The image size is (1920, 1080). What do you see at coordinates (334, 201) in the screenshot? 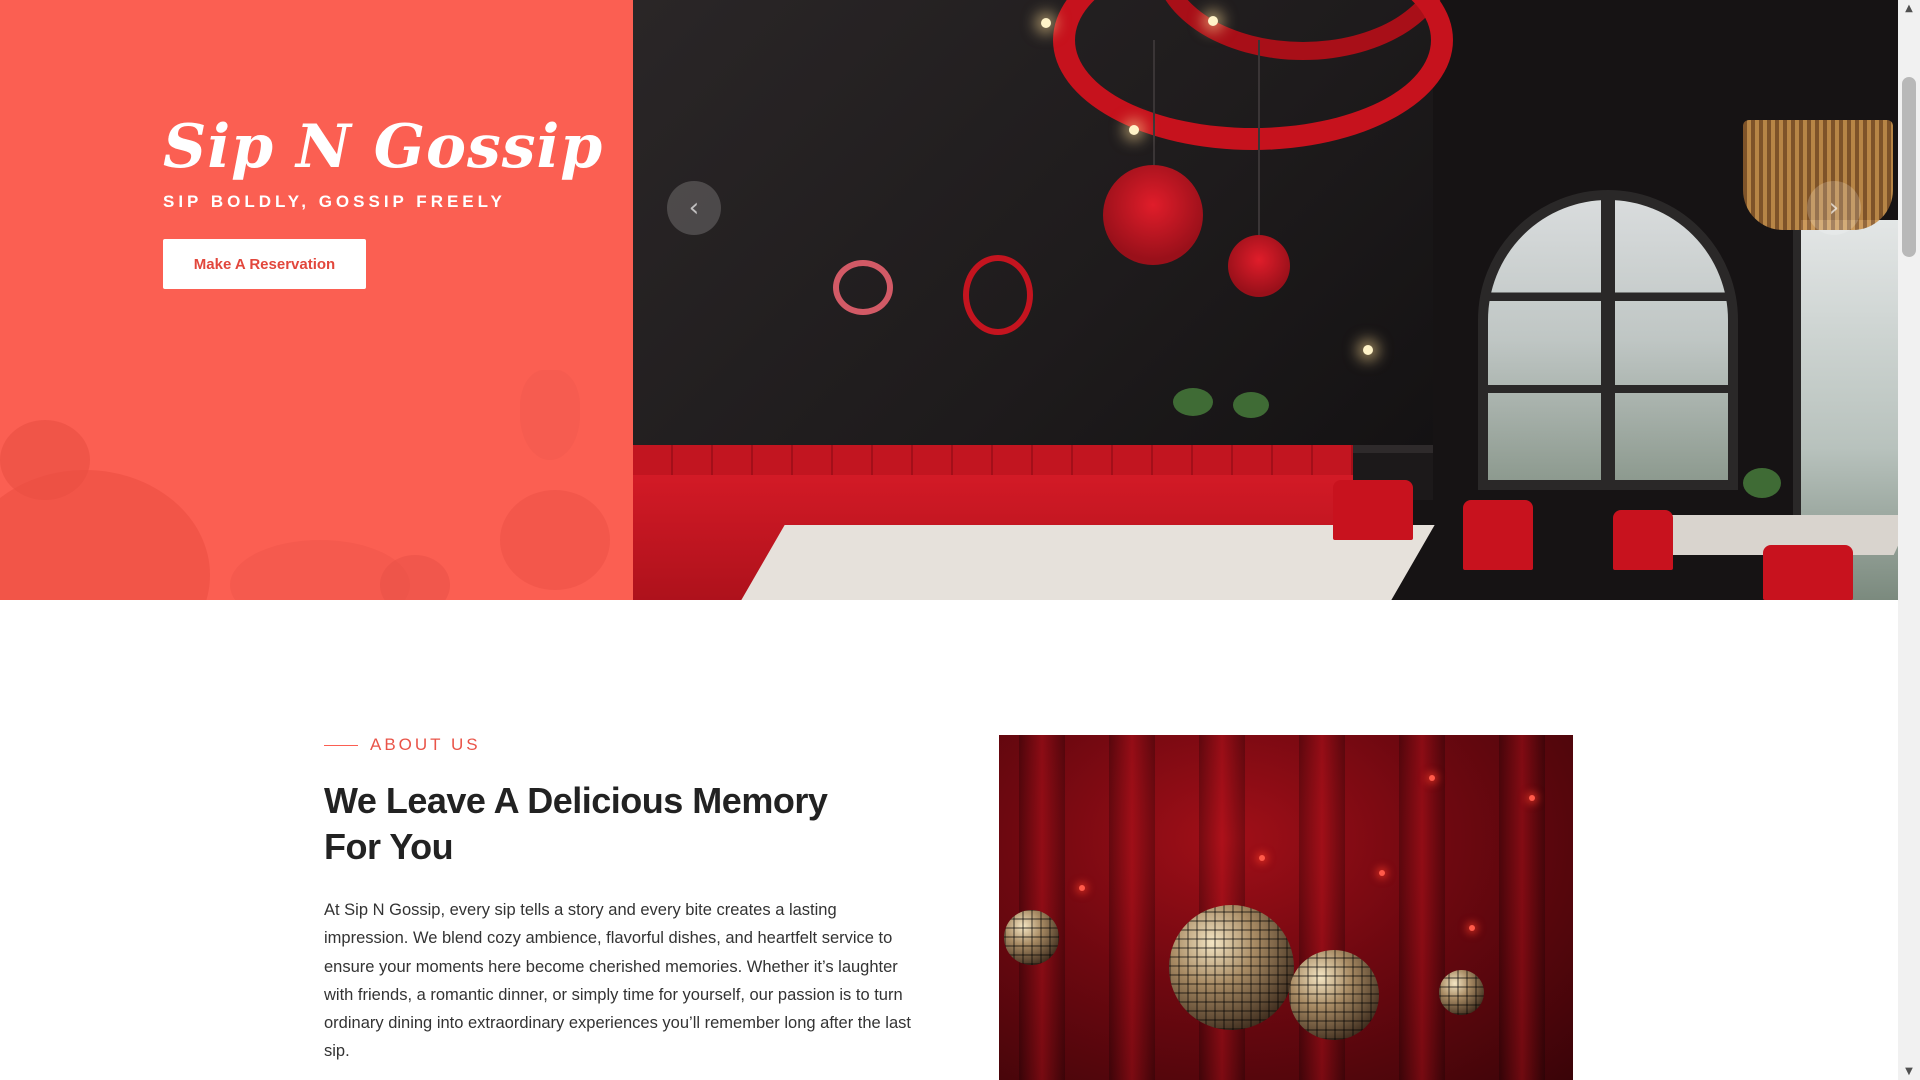
I see `brand-tagline: SIP BOLDLY, GOSSIP FREELY` at bounding box center [334, 201].